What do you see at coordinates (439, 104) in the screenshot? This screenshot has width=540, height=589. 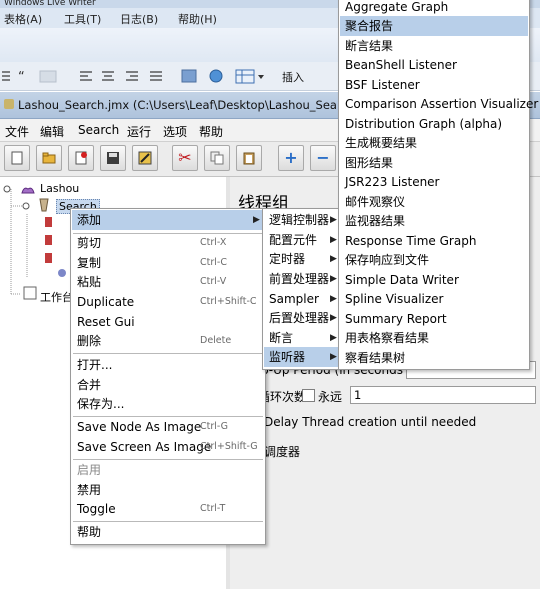 I see `listener-comparison-assertion: Comparison Assertion Visualizer` at bounding box center [439, 104].